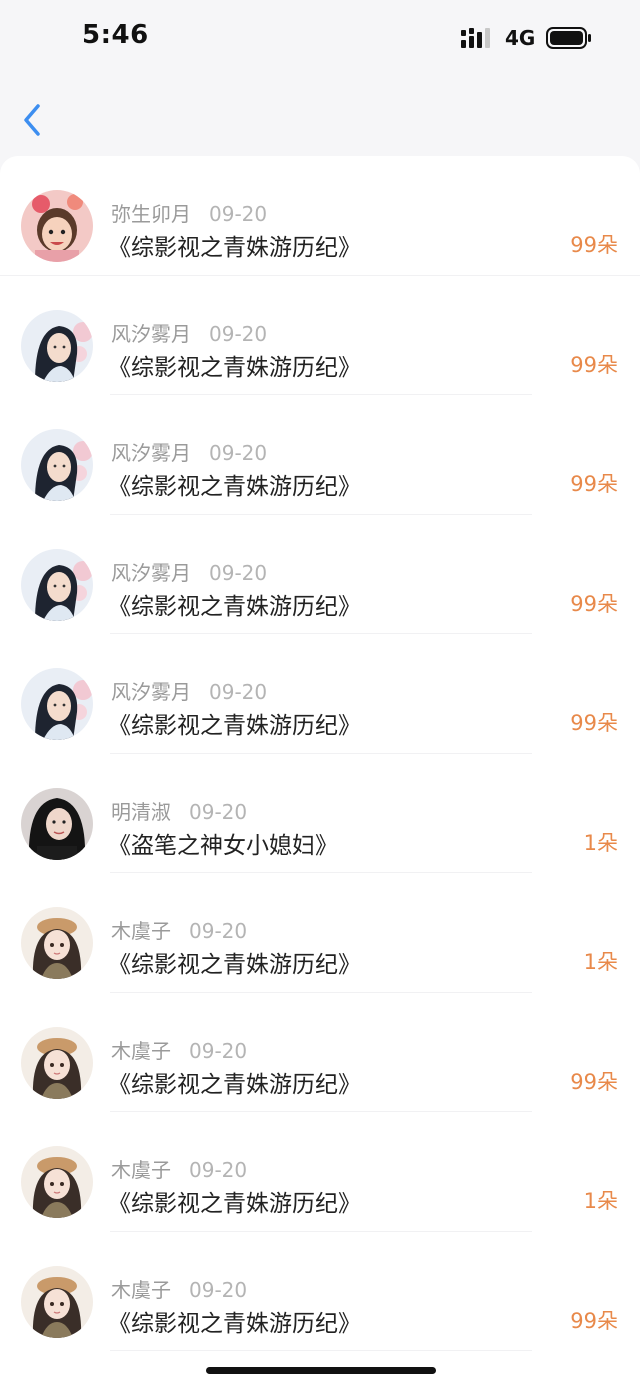  Describe the element at coordinates (321, 1370) in the screenshot. I see `home-indicator` at that location.